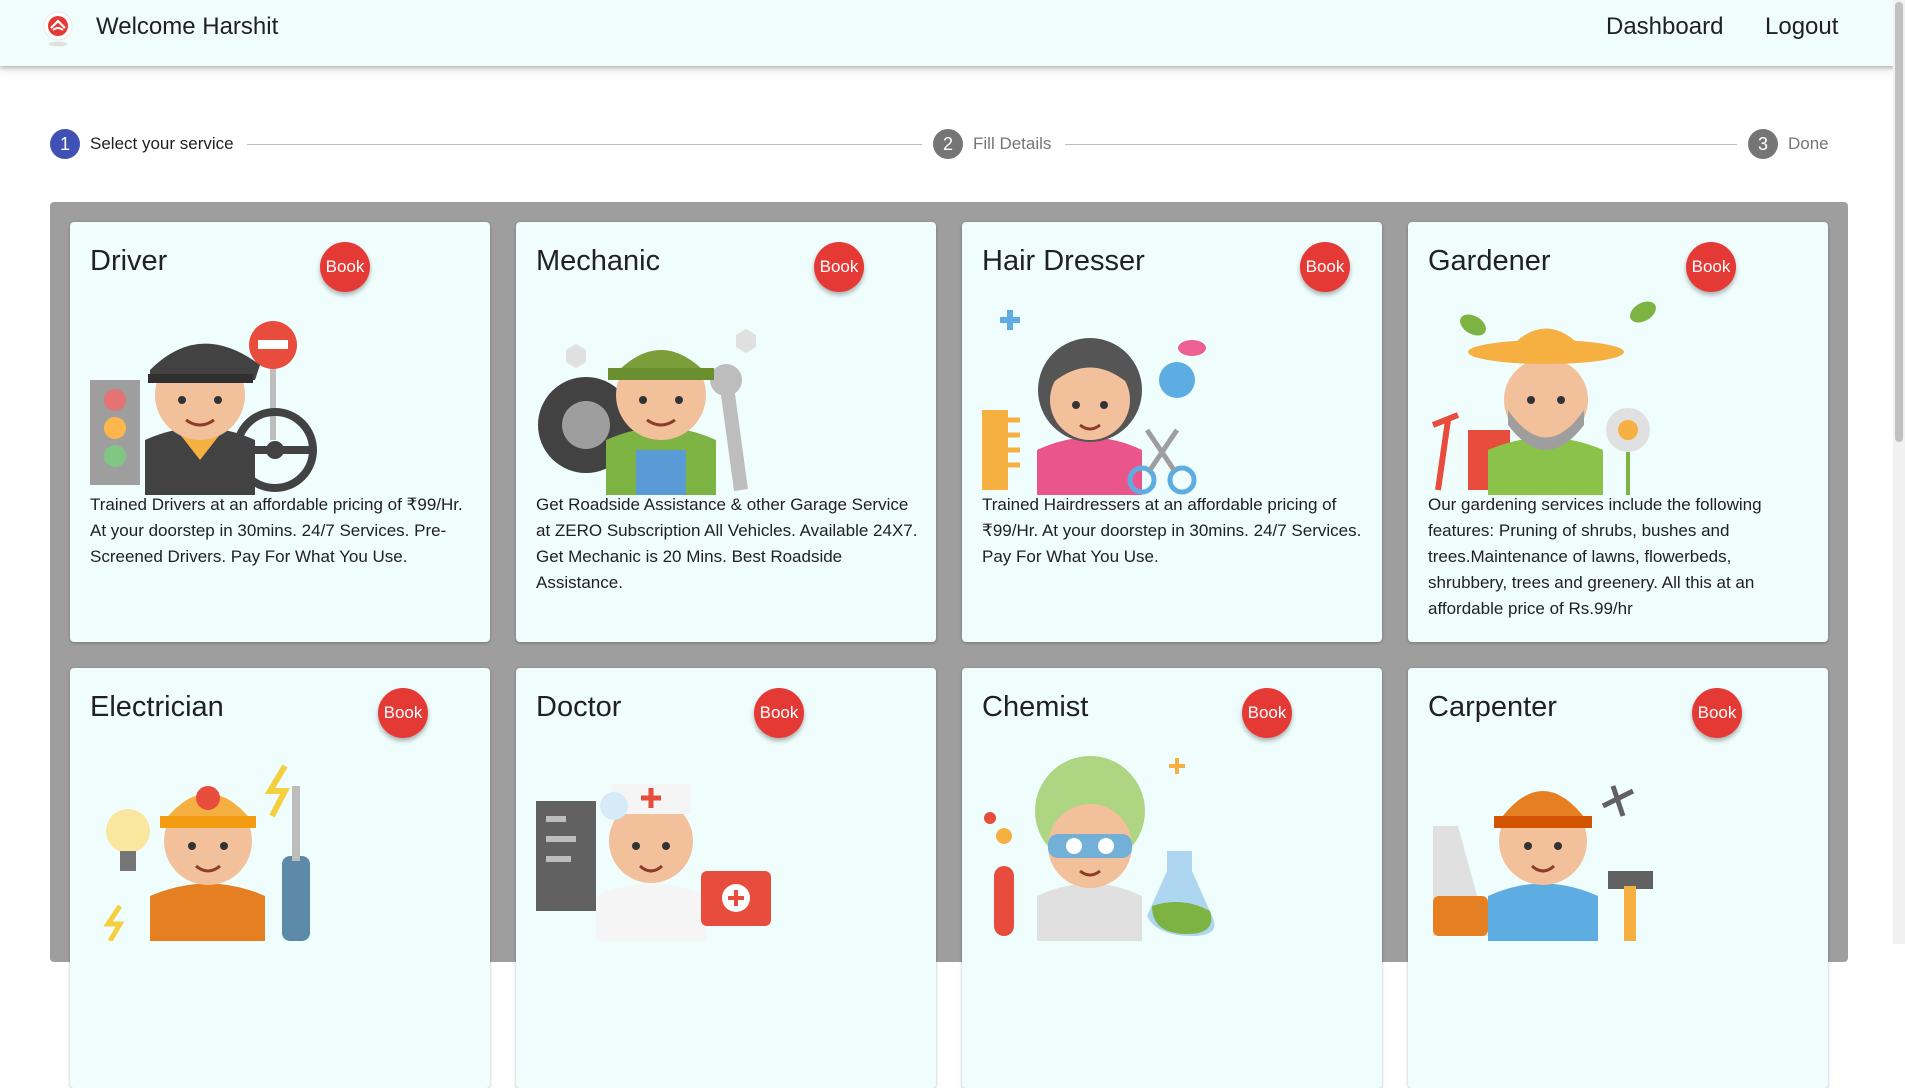 The width and height of the screenshot is (1905, 1088). What do you see at coordinates (839, 267) in the screenshot?
I see `book-mechanic-button: Book` at bounding box center [839, 267].